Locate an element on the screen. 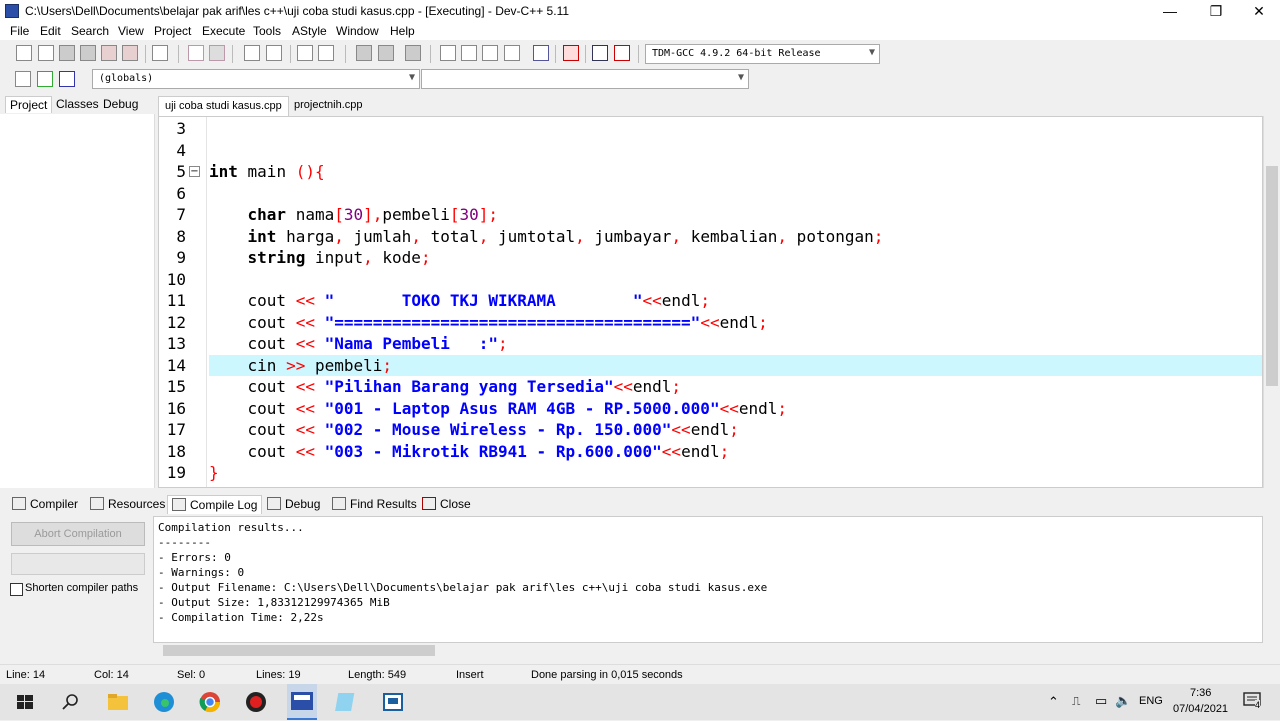 The width and height of the screenshot is (1280, 721). tile-icon is located at coordinates (512, 53).